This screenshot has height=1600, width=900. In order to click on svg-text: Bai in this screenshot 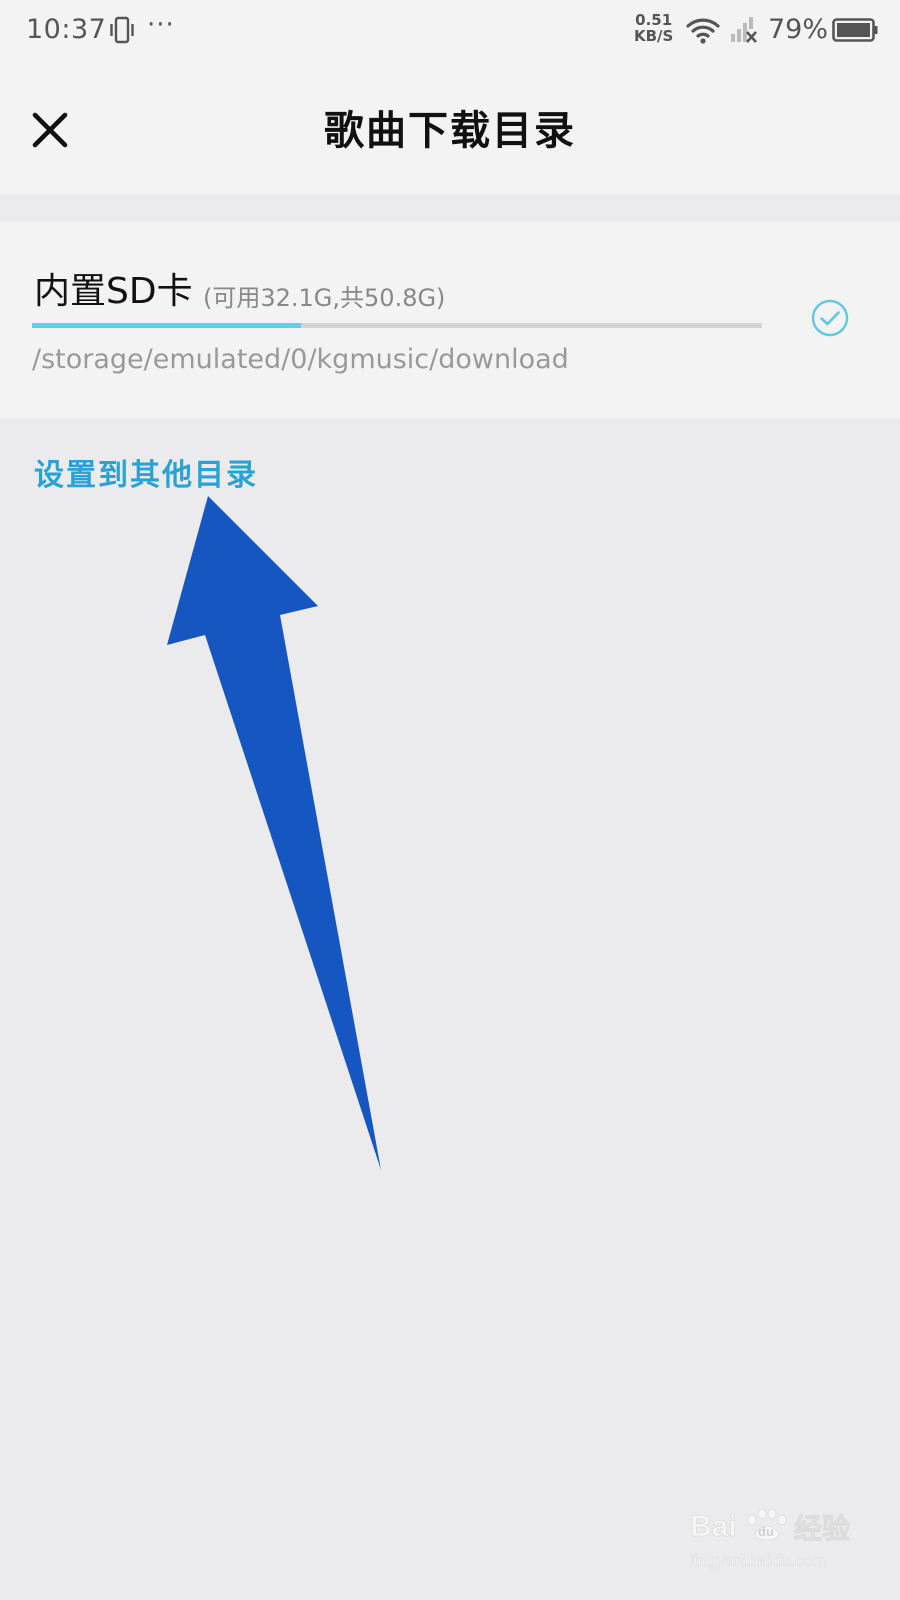, I will do `click(713, 1526)`.